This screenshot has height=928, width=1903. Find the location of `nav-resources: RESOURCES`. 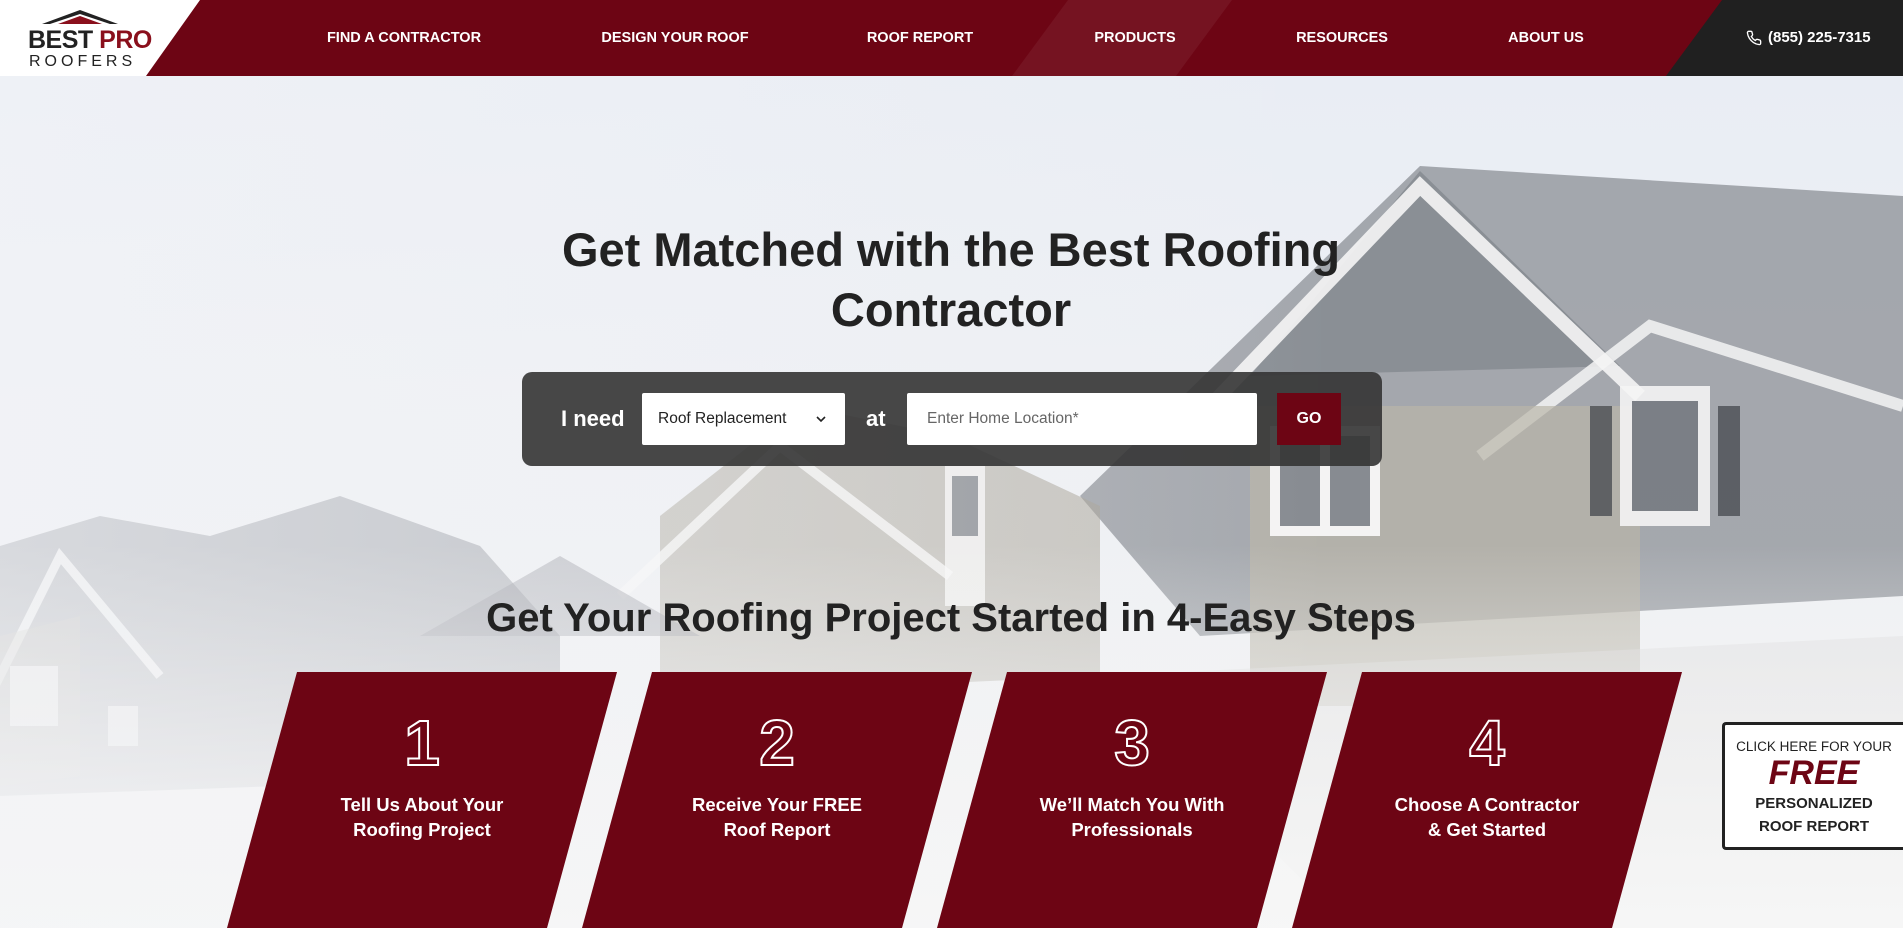

nav-resources: RESOURCES is located at coordinates (1342, 38).